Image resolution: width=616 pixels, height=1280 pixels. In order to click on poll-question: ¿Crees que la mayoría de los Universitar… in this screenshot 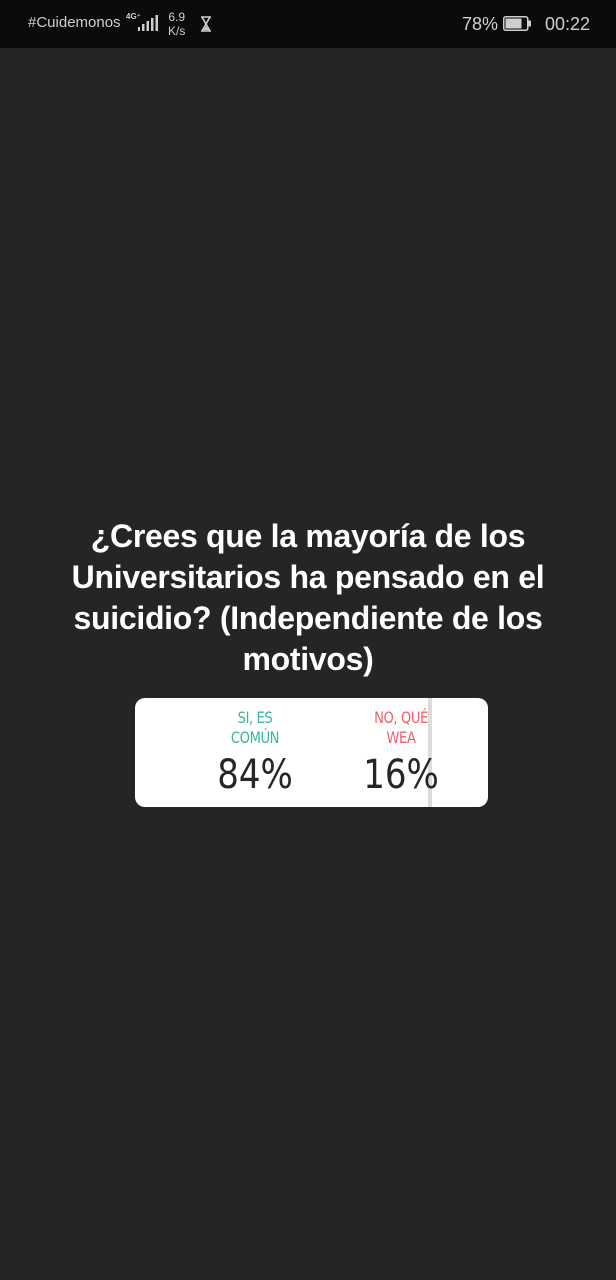, I will do `click(308, 597)`.